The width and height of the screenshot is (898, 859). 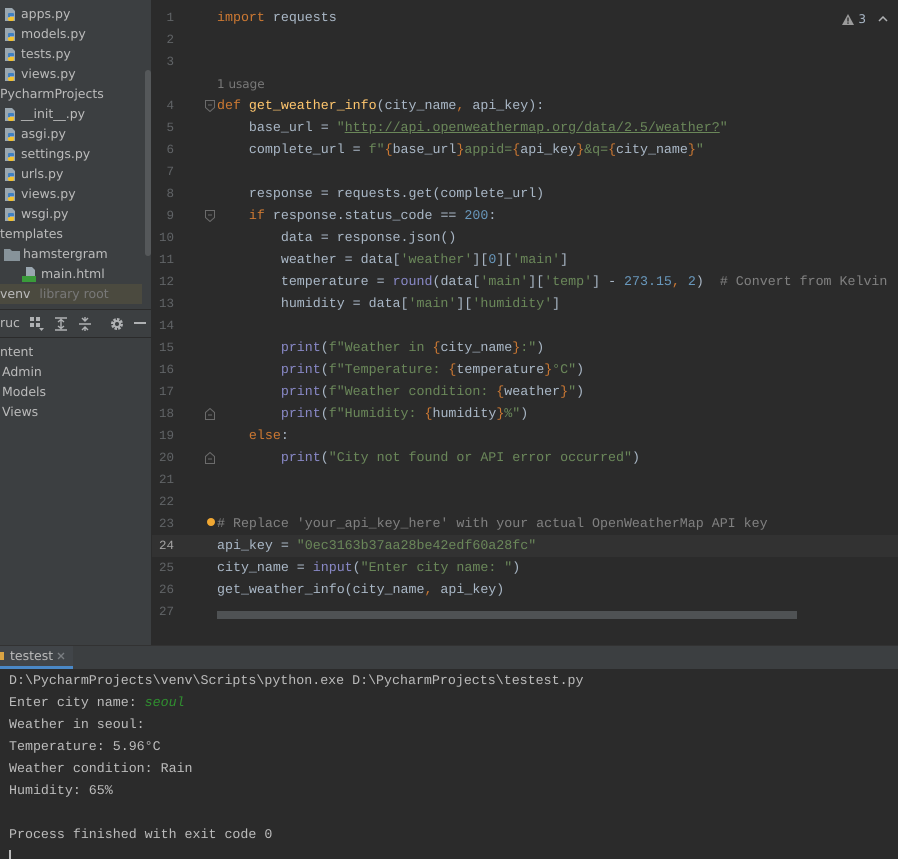 I want to click on line-number: 2, so click(x=169, y=40).